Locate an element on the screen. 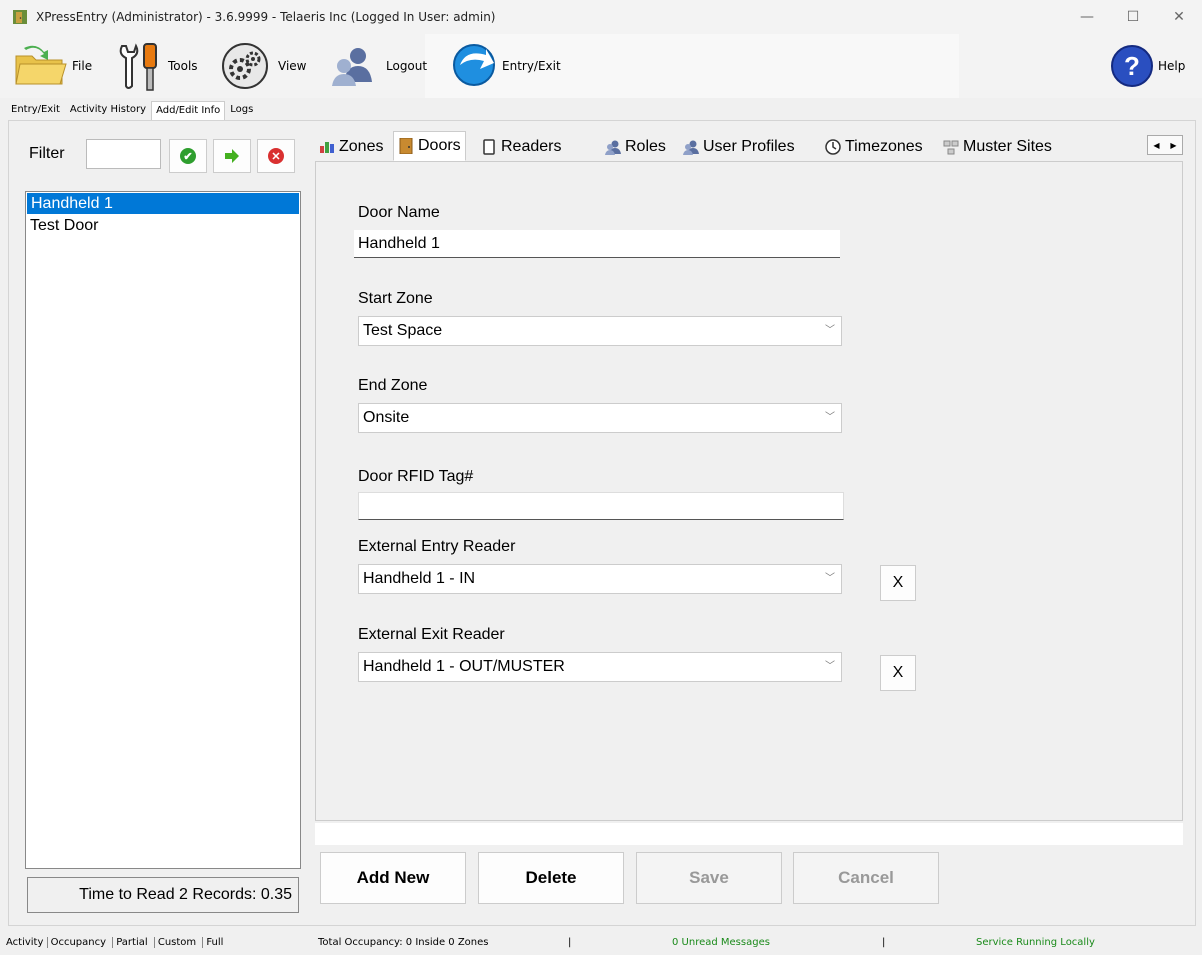 Image resolution: width=1202 pixels, height=955 pixels. list-item: Test Door is located at coordinates (163, 225).